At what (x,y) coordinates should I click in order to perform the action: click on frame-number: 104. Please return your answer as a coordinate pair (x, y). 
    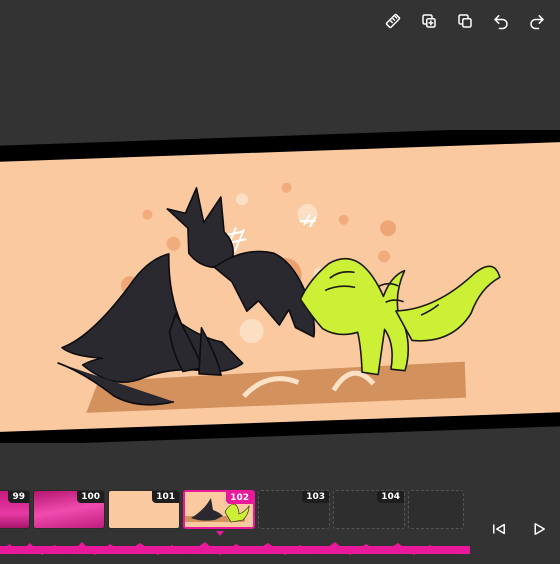
    Looking at the image, I should click on (390, 497).